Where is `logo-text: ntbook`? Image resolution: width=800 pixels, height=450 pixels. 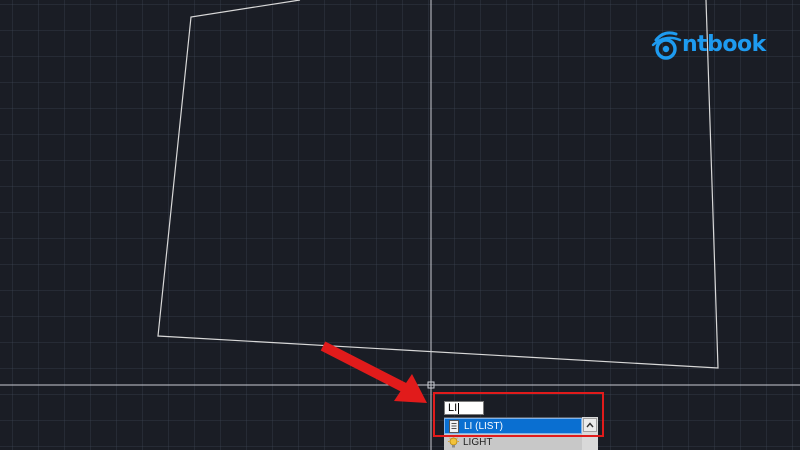 logo-text: ntbook is located at coordinates (724, 44).